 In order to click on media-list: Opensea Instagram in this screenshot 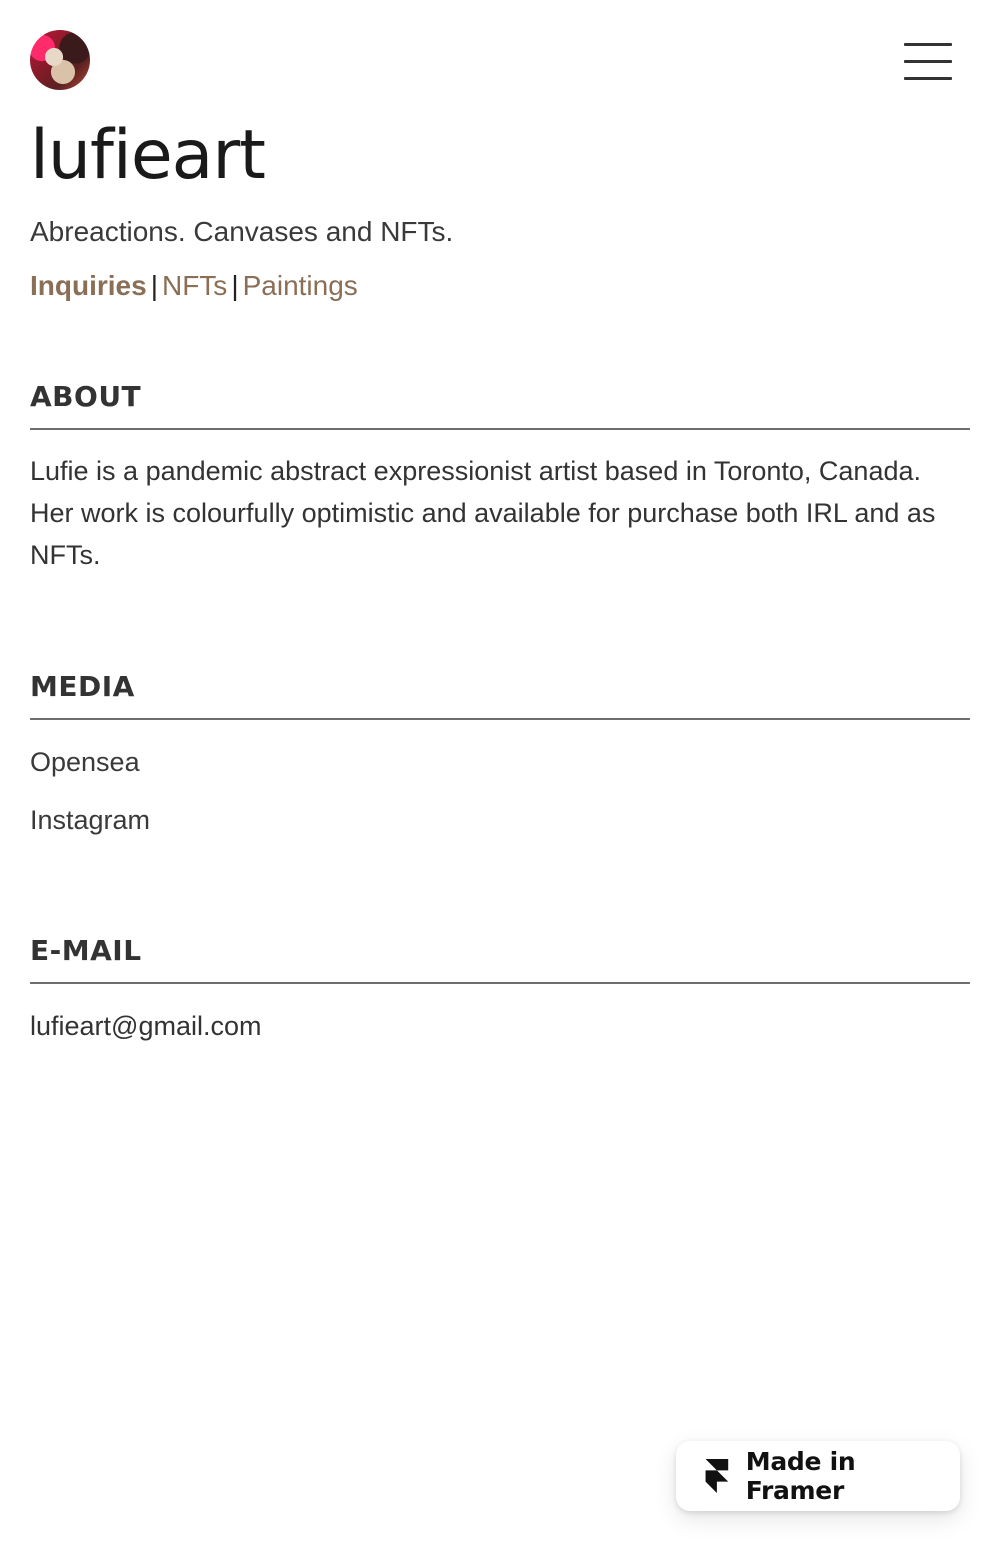, I will do `click(90, 800)`.